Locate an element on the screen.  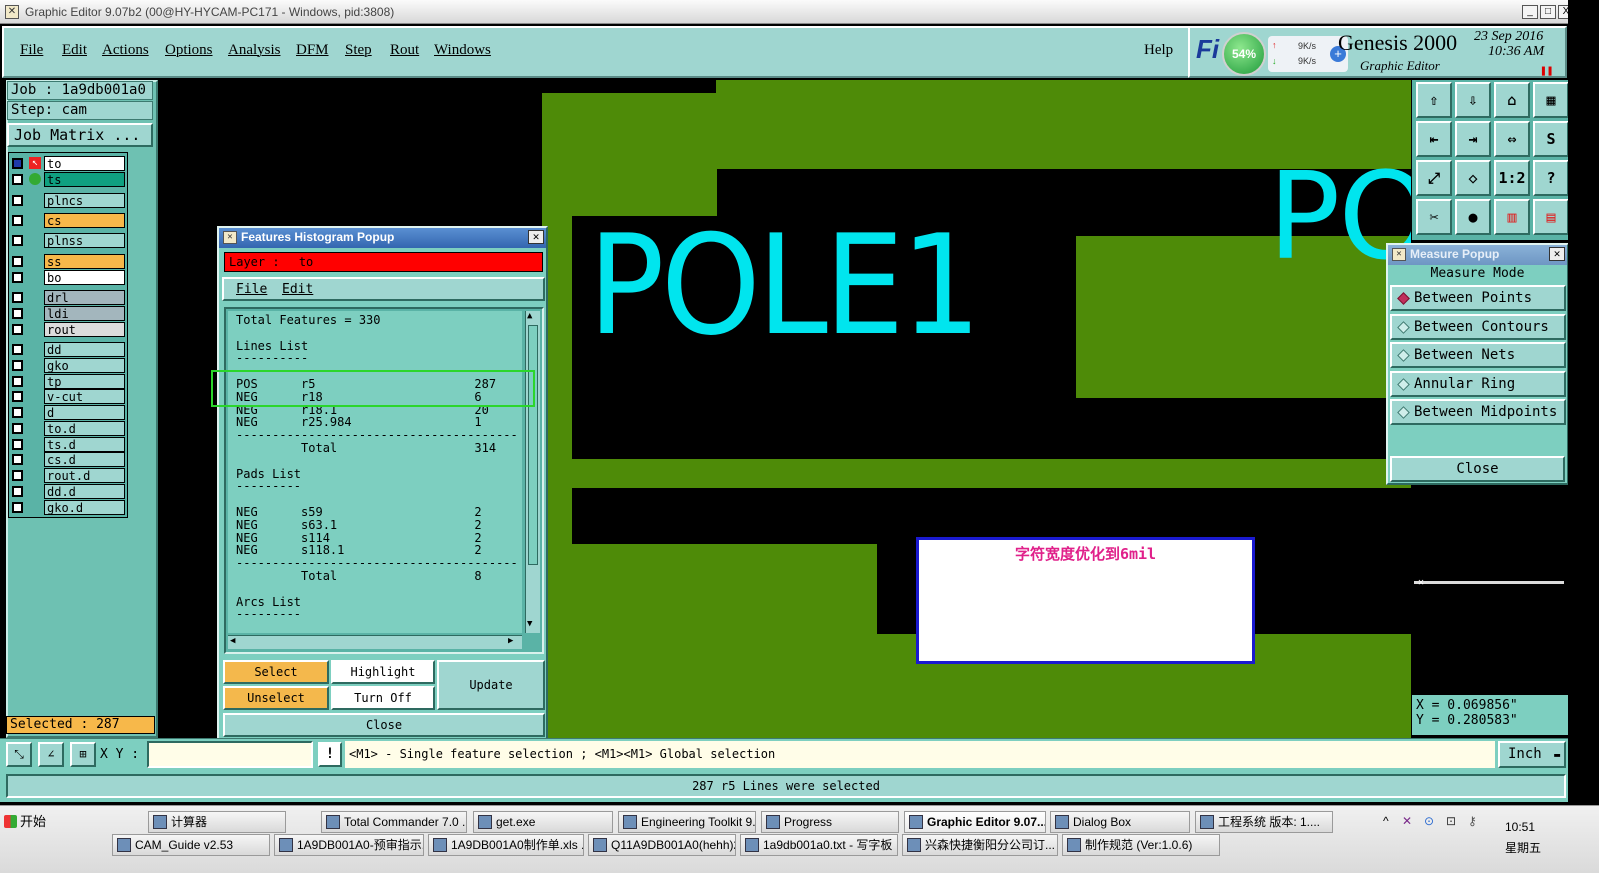
horizontal-scrollbar: ◀ ▶ is located at coordinates (375, 642).